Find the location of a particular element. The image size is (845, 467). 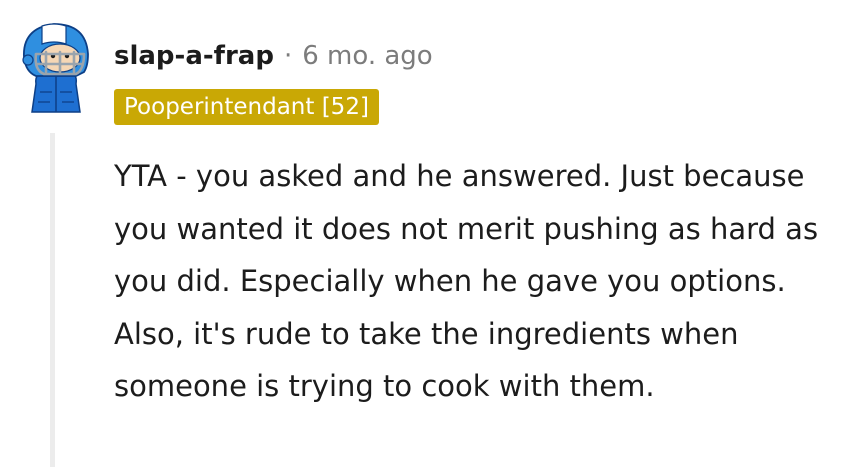

thread-collapse-line is located at coordinates (52, 300).